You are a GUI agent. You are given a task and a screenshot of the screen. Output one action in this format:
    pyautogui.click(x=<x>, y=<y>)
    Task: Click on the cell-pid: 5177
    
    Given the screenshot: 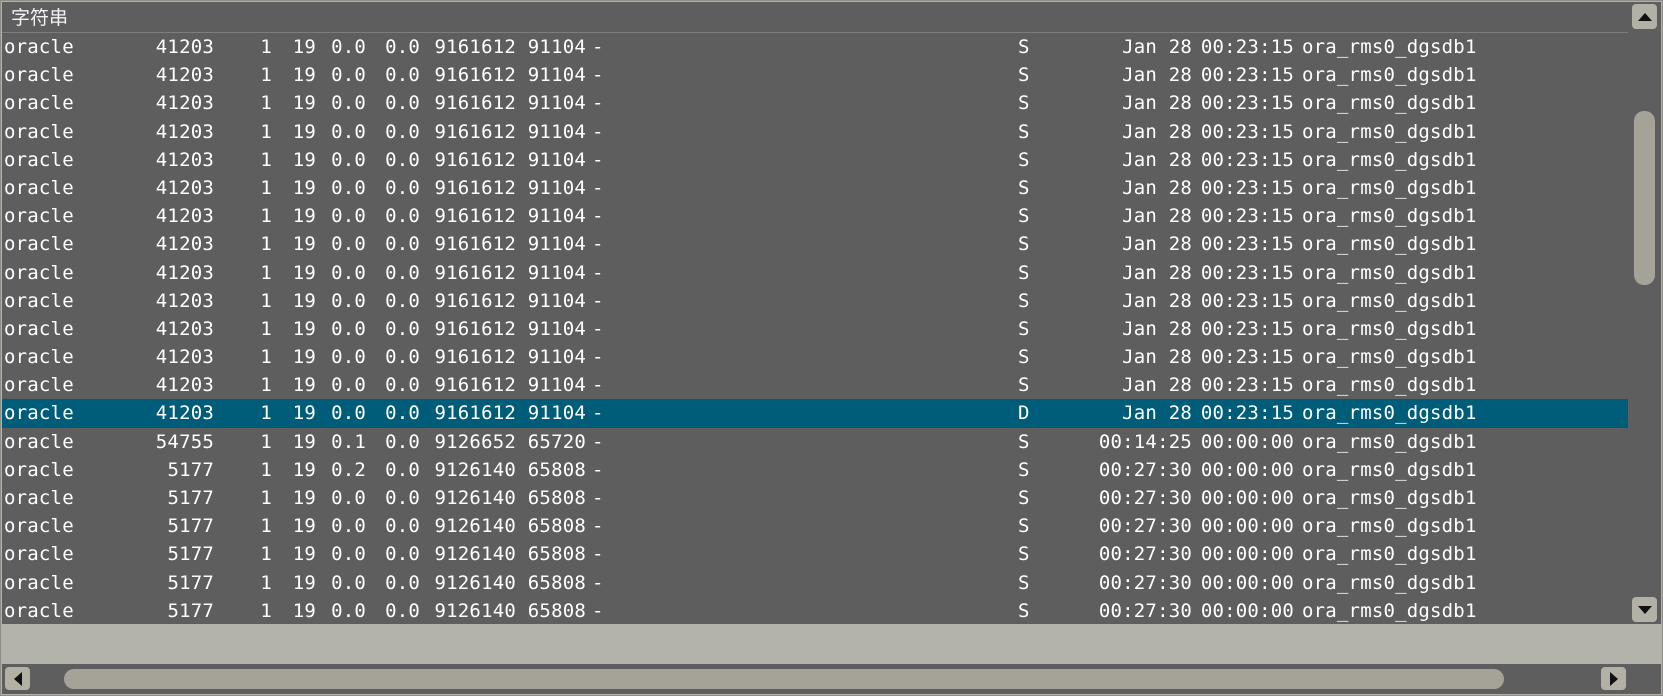 What is the action you would take?
    pyautogui.click(x=190, y=610)
    